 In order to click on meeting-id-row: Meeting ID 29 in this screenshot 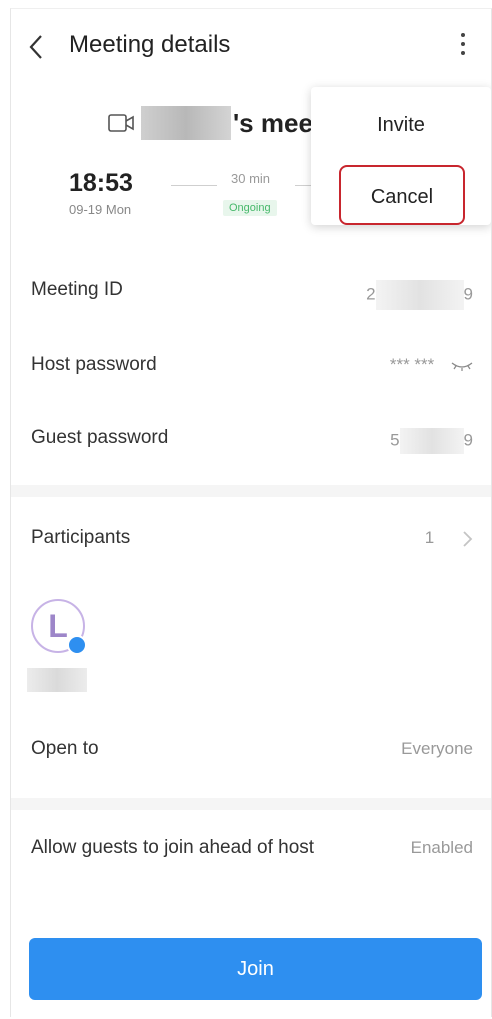, I will do `click(251, 291)`.